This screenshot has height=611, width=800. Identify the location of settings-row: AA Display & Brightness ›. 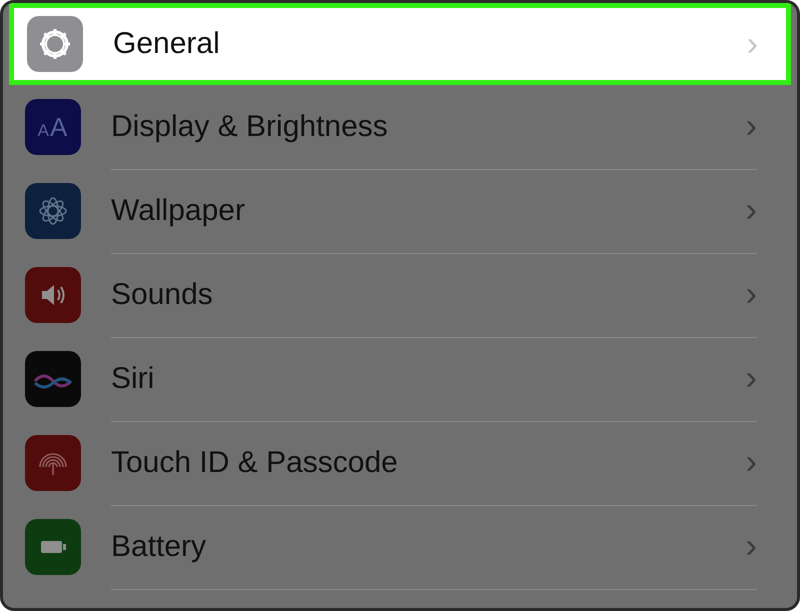
(400, 127).